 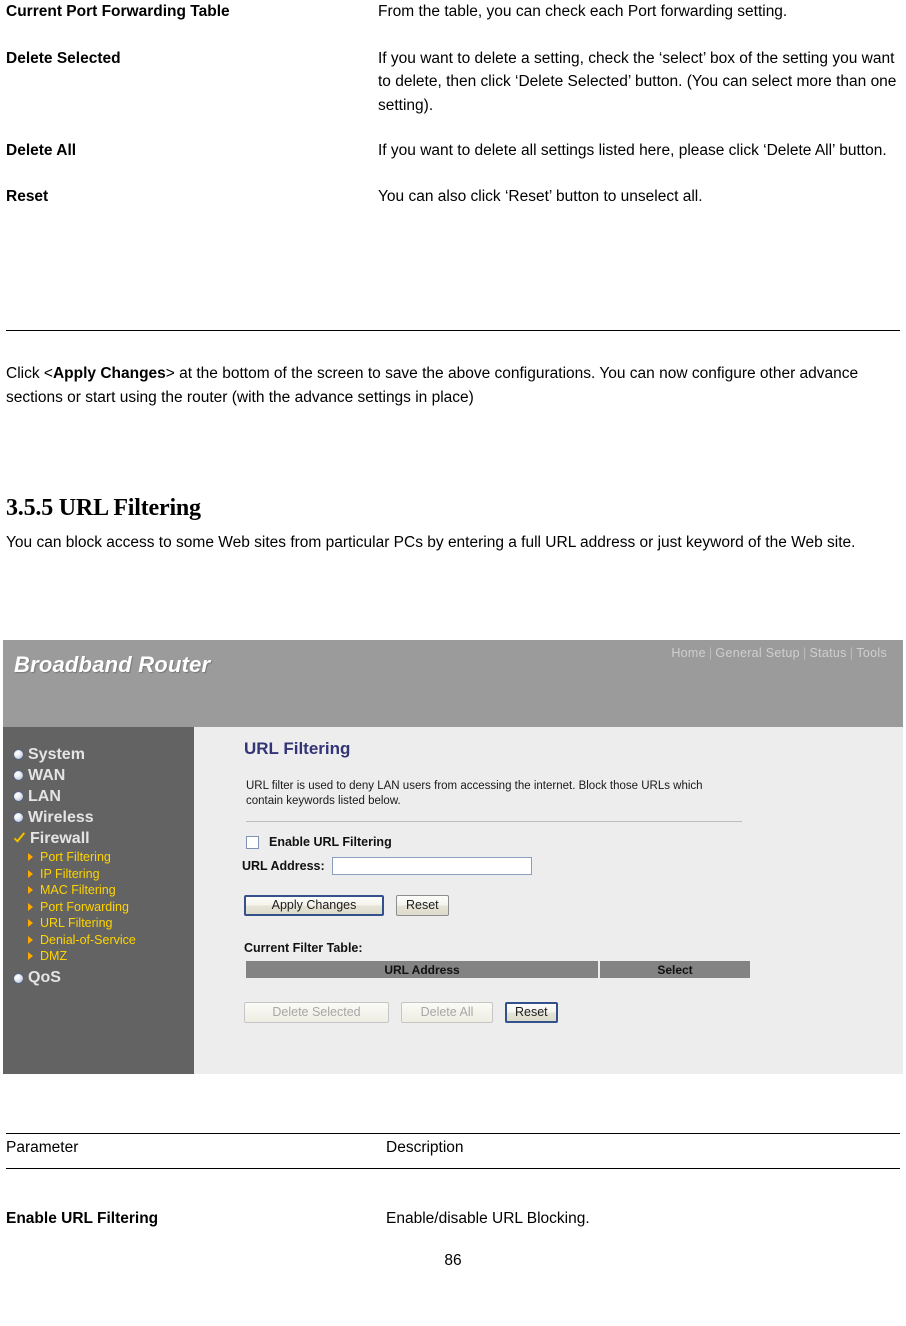 What do you see at coordinates (447, 1012) in the screenshot?
I see `delete-all-button: Delete All` at bounding box center [447, 1012].